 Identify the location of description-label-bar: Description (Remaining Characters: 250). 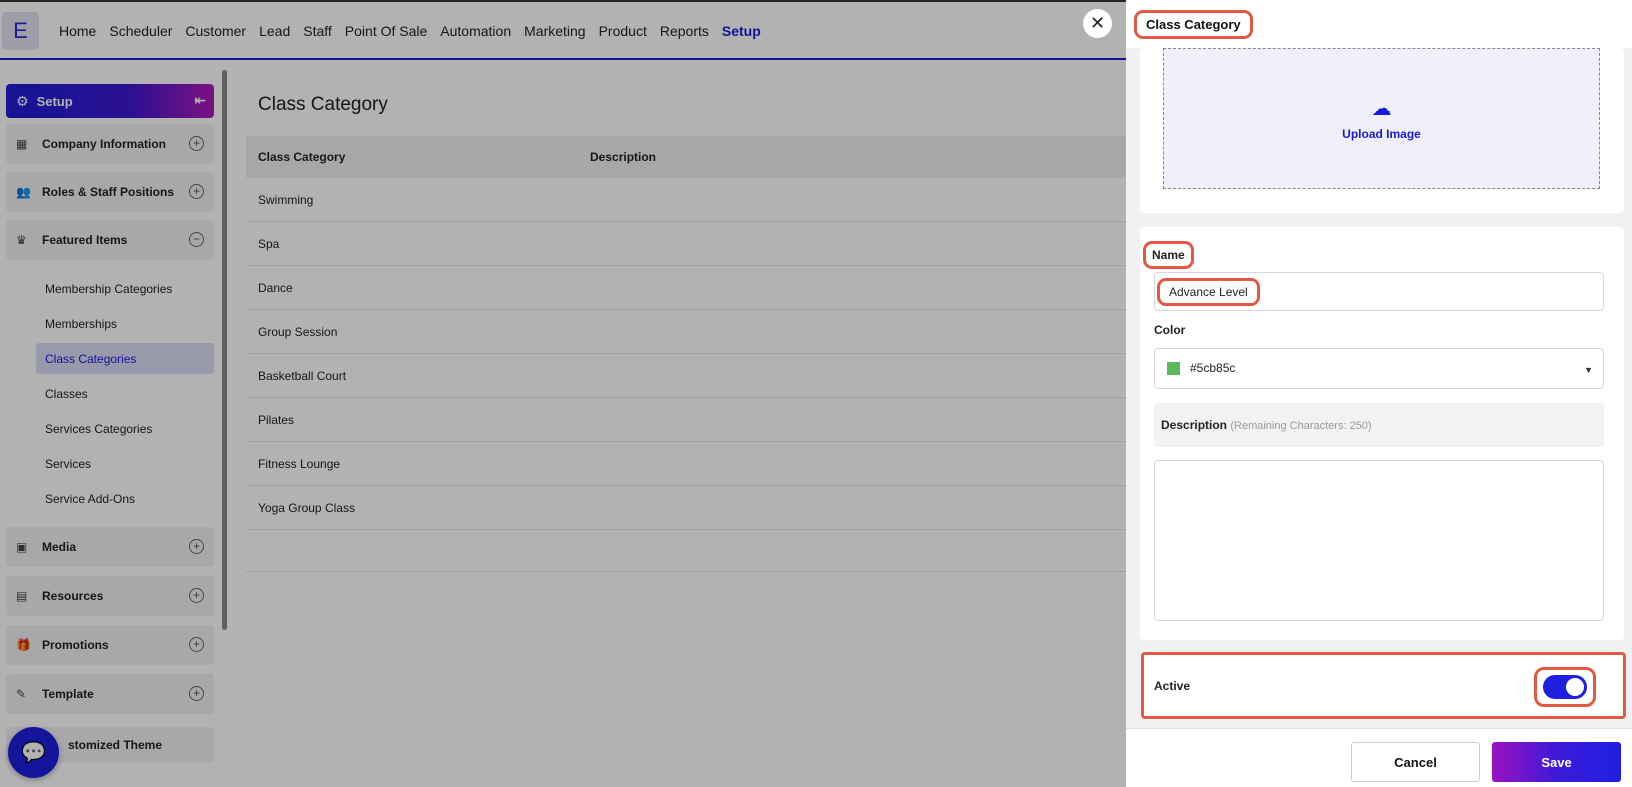
(1379, 425).